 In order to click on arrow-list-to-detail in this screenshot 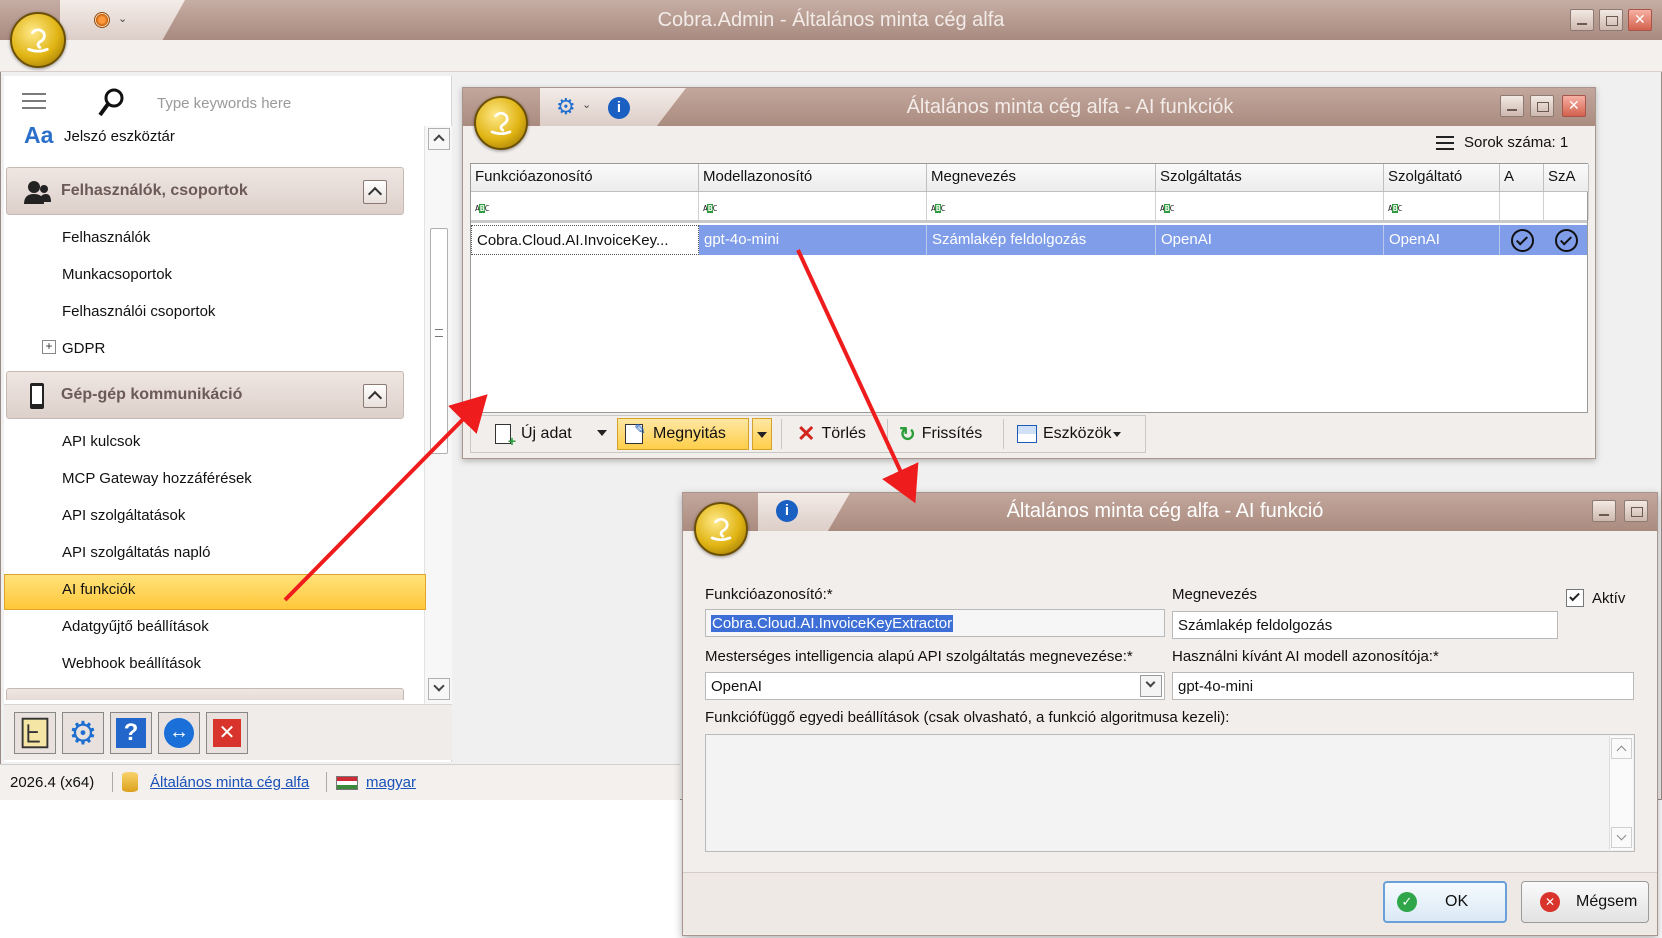, I will do `click(857, 376)`.